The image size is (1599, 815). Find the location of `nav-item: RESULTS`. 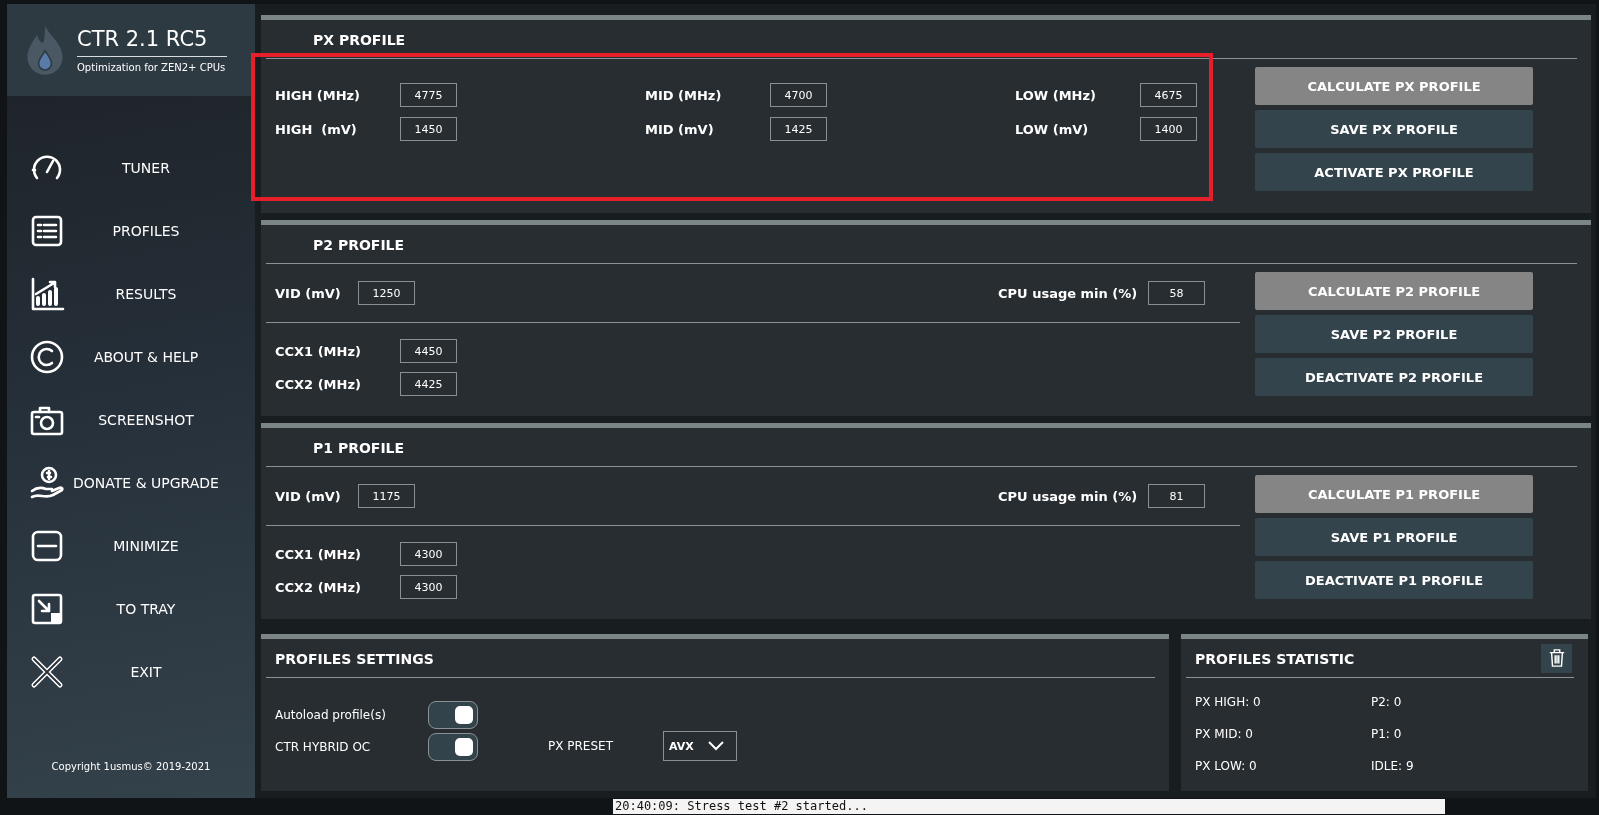

nav-item: RESULTS is located at coordinates (131, 293).